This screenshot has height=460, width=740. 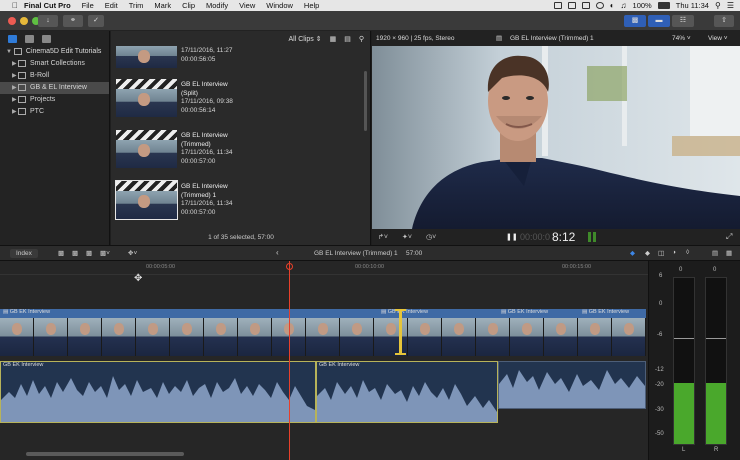 I want to click on finder-icon, so click(x=557, y=5).